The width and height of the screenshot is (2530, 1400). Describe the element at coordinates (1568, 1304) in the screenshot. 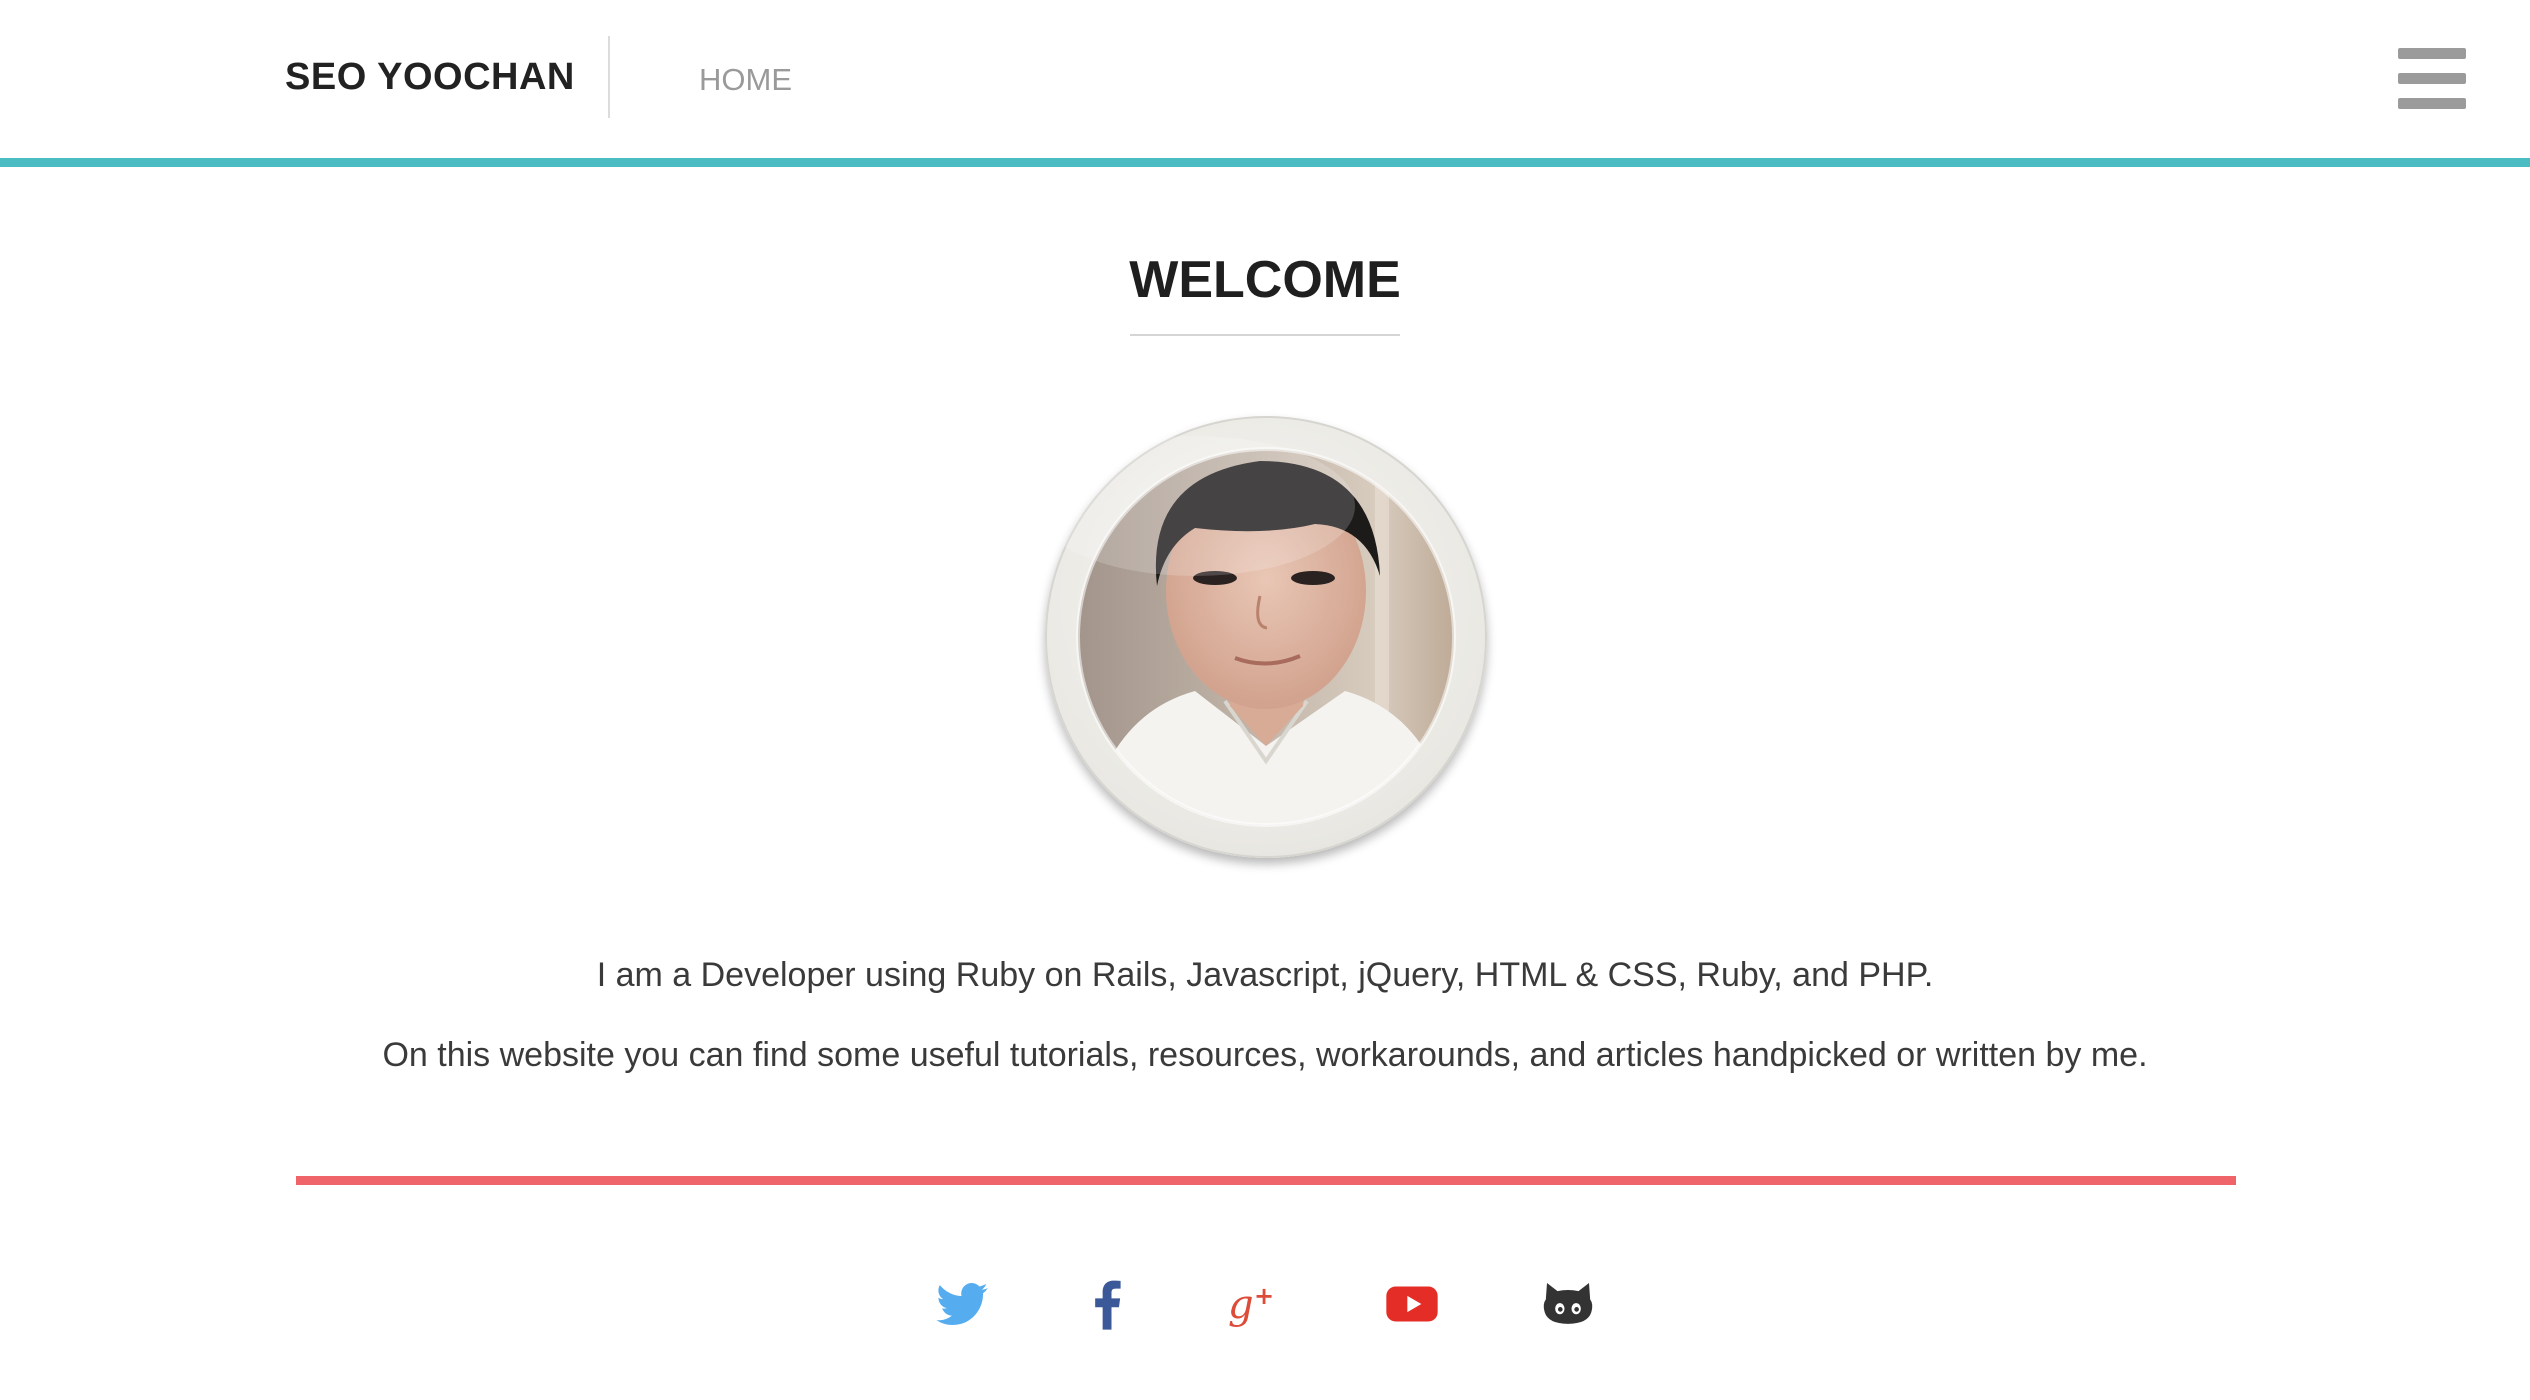

I see `github-icon` at that location.